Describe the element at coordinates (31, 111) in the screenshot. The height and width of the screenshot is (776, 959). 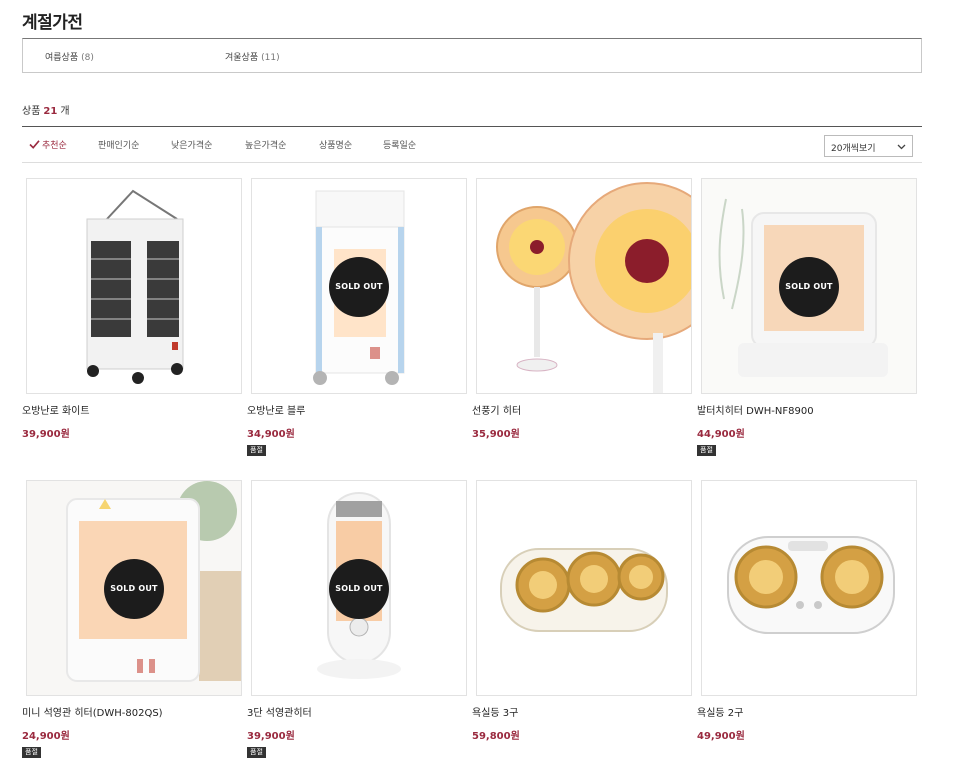
I see `product-count-prefix: 상품` at that location.